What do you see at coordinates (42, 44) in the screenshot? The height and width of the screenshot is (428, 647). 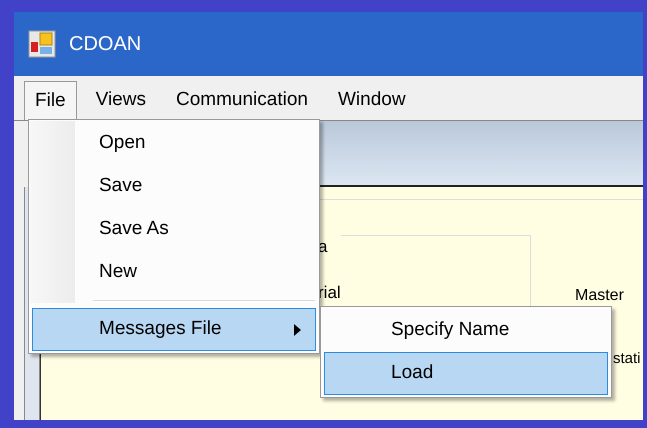 I see `app-icon` at bounding box center [42, 44].